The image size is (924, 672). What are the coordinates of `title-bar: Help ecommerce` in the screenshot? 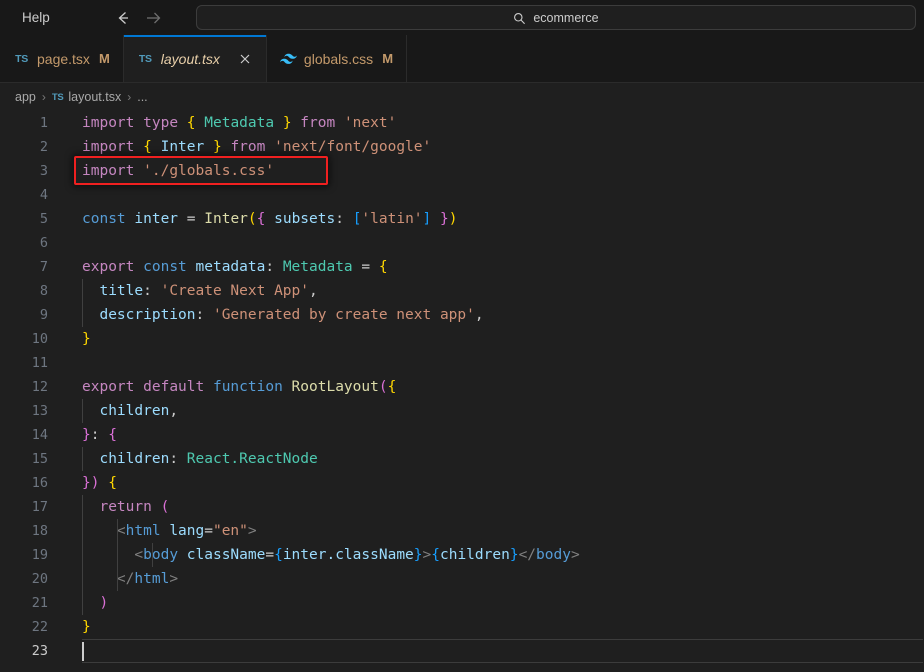 It's located at (462, 17).